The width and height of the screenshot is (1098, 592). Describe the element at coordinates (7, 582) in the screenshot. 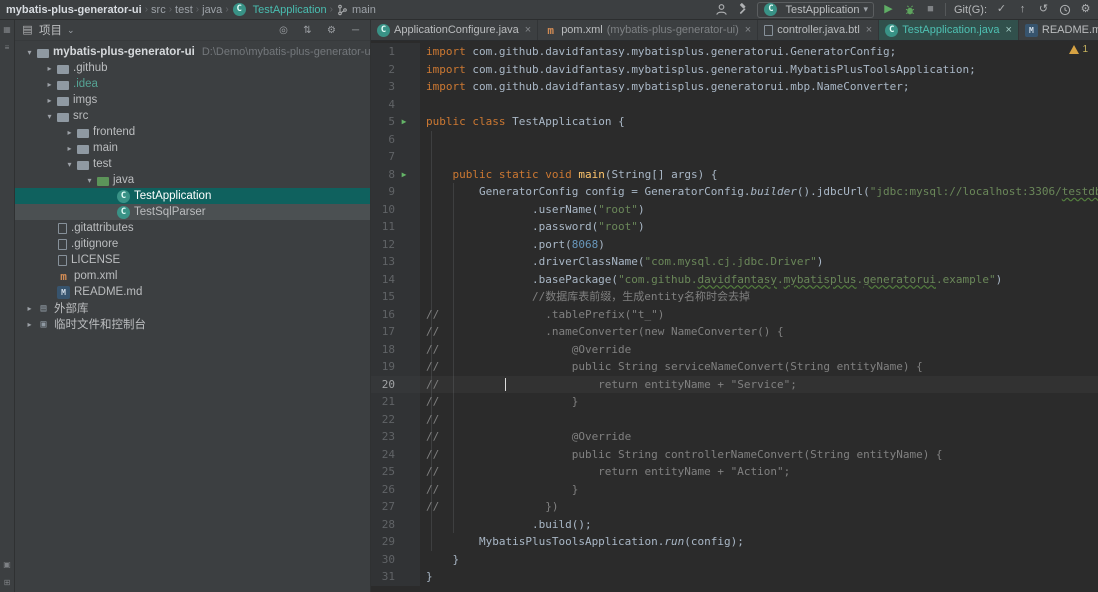

I see `terminal-stripe-icon: ⊞` at that location.